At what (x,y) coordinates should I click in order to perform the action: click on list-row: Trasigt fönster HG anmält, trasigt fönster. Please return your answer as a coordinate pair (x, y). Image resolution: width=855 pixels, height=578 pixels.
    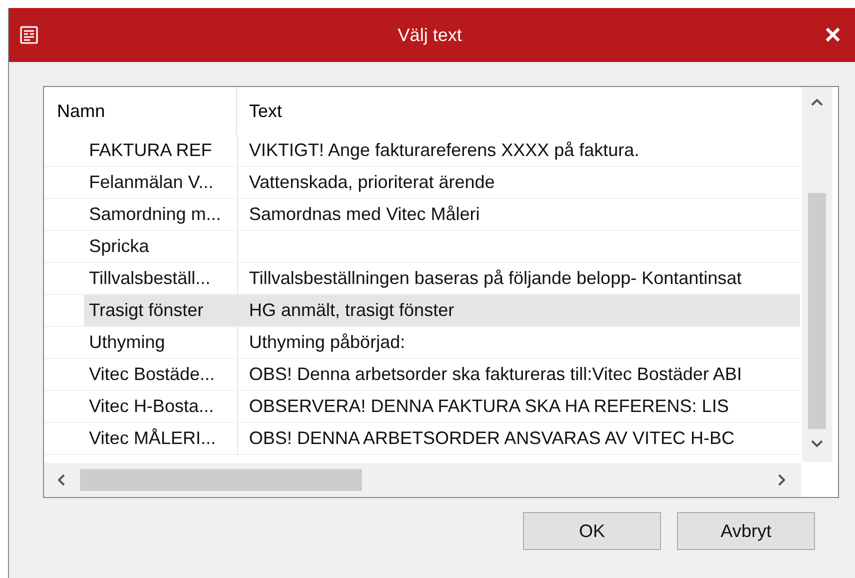
    Looking at the image, I should click on (442, 310).